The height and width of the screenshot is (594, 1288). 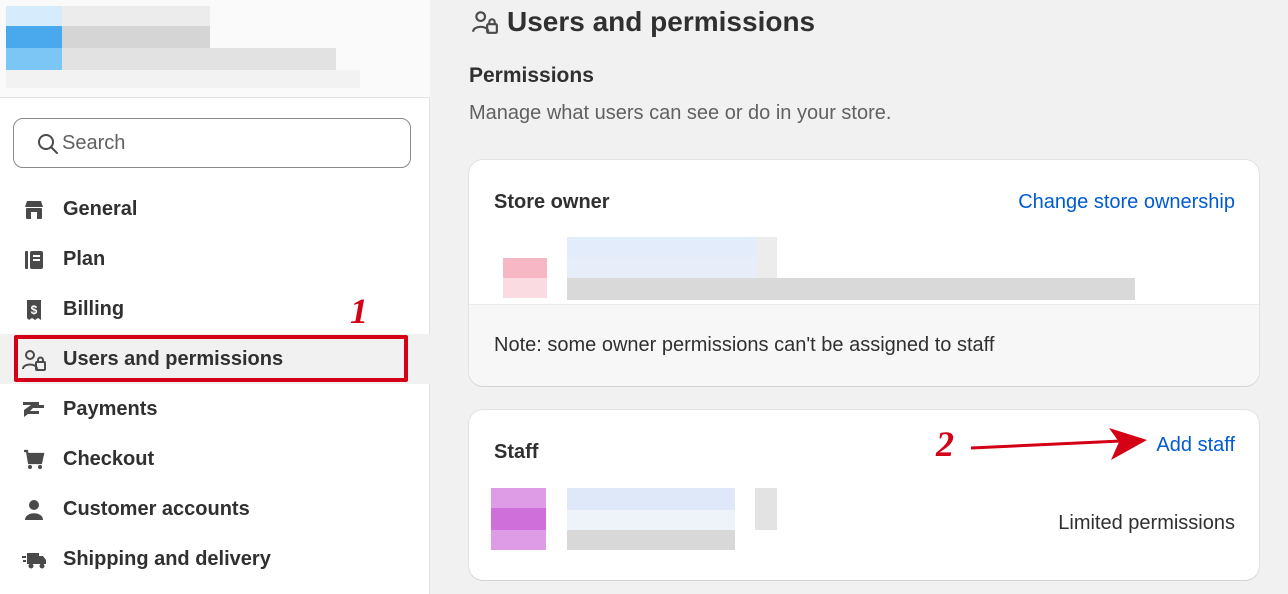 I want to click on sidebar-item-label: Payments, so click(x=110, y=408).